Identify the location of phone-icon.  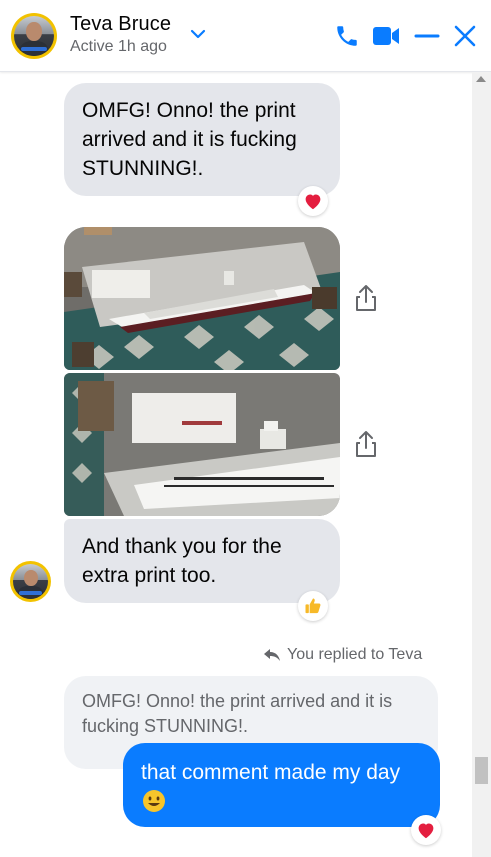
(347, 36).